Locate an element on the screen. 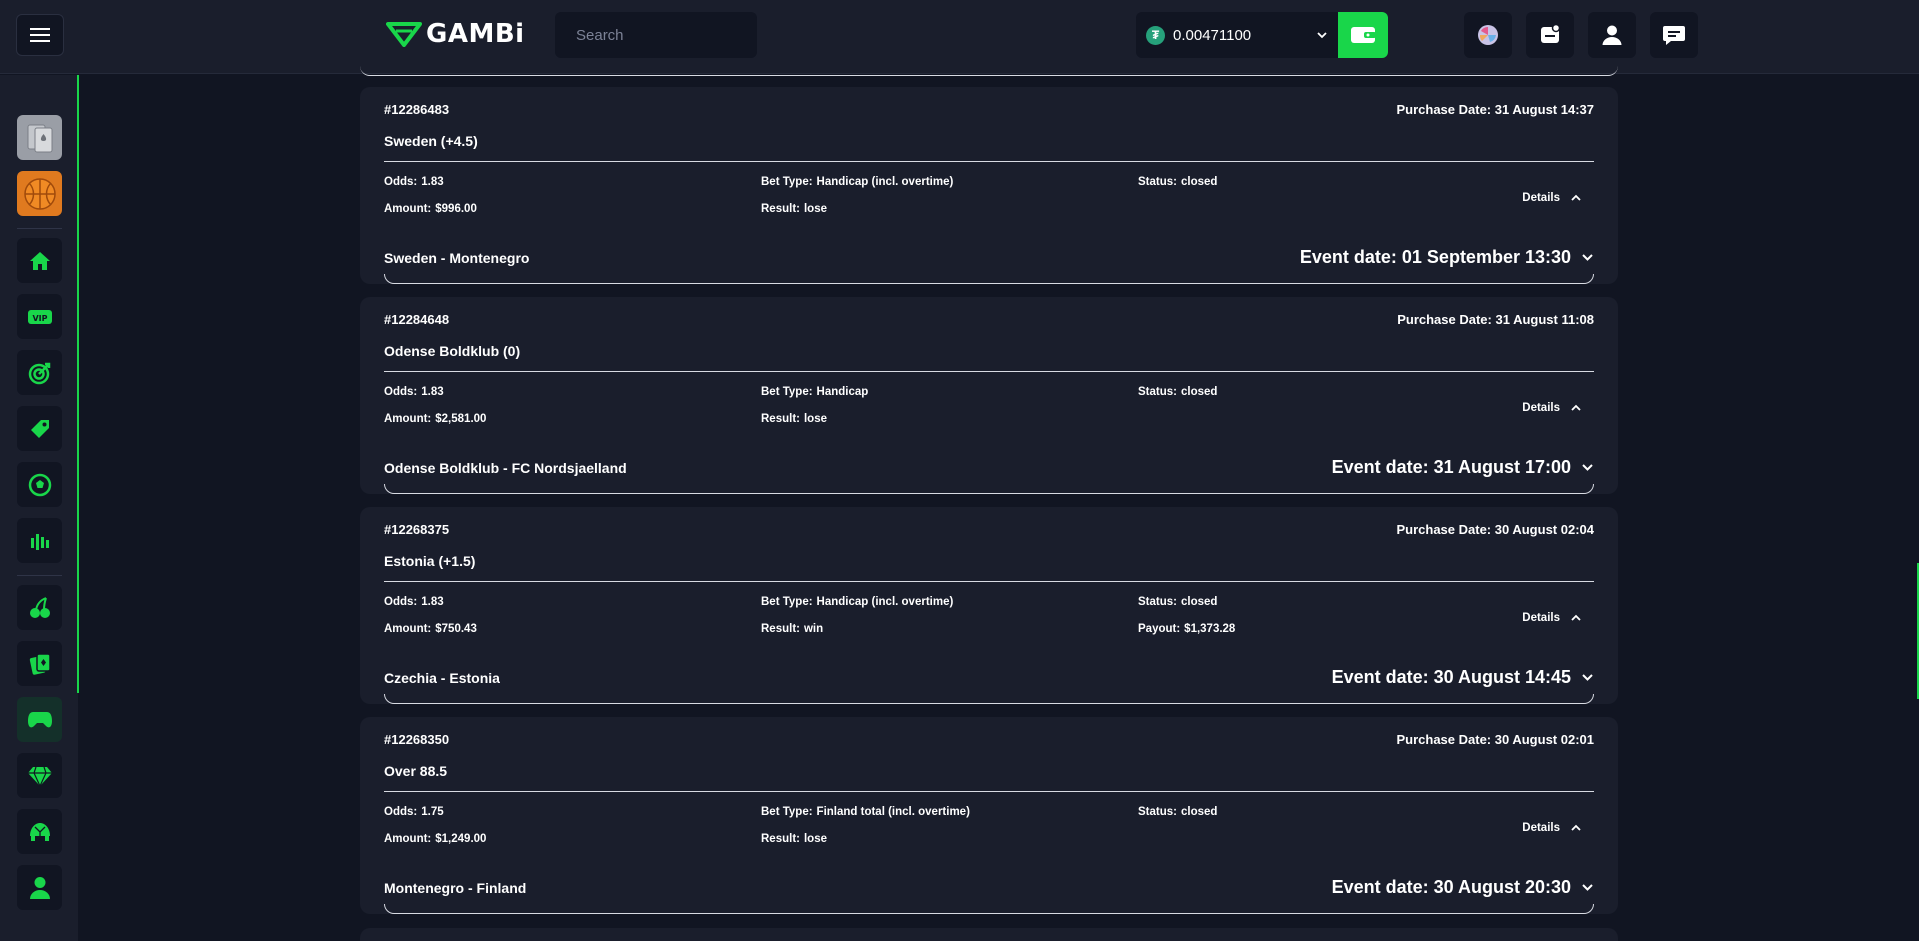 The image size is (1919, 941). tether-icon: ₮ is located at coordinates (1155, 35).